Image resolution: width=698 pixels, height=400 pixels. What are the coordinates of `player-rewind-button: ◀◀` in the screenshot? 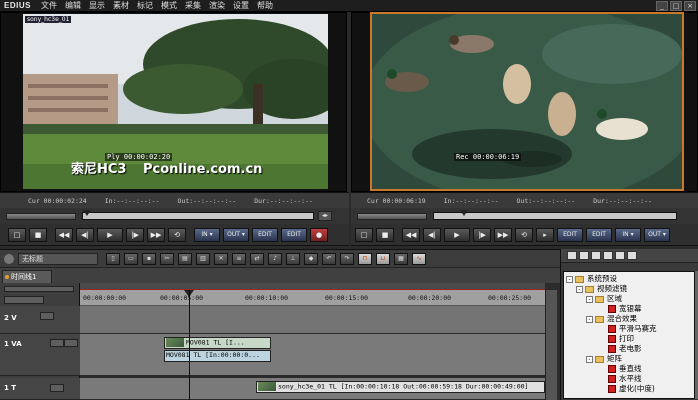 It's located at (64, 234).